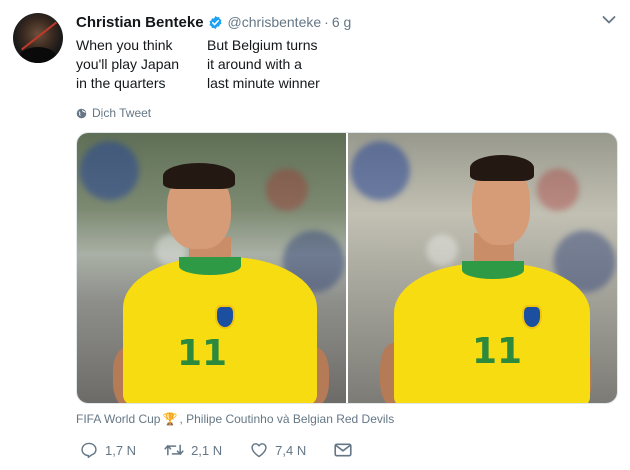 The height and width of the screenshot is (470, 630). What do you see at coordinates (341, 22) in the screenshot?
I see `timestamp: 6 g` at bounding box center [341, 22].